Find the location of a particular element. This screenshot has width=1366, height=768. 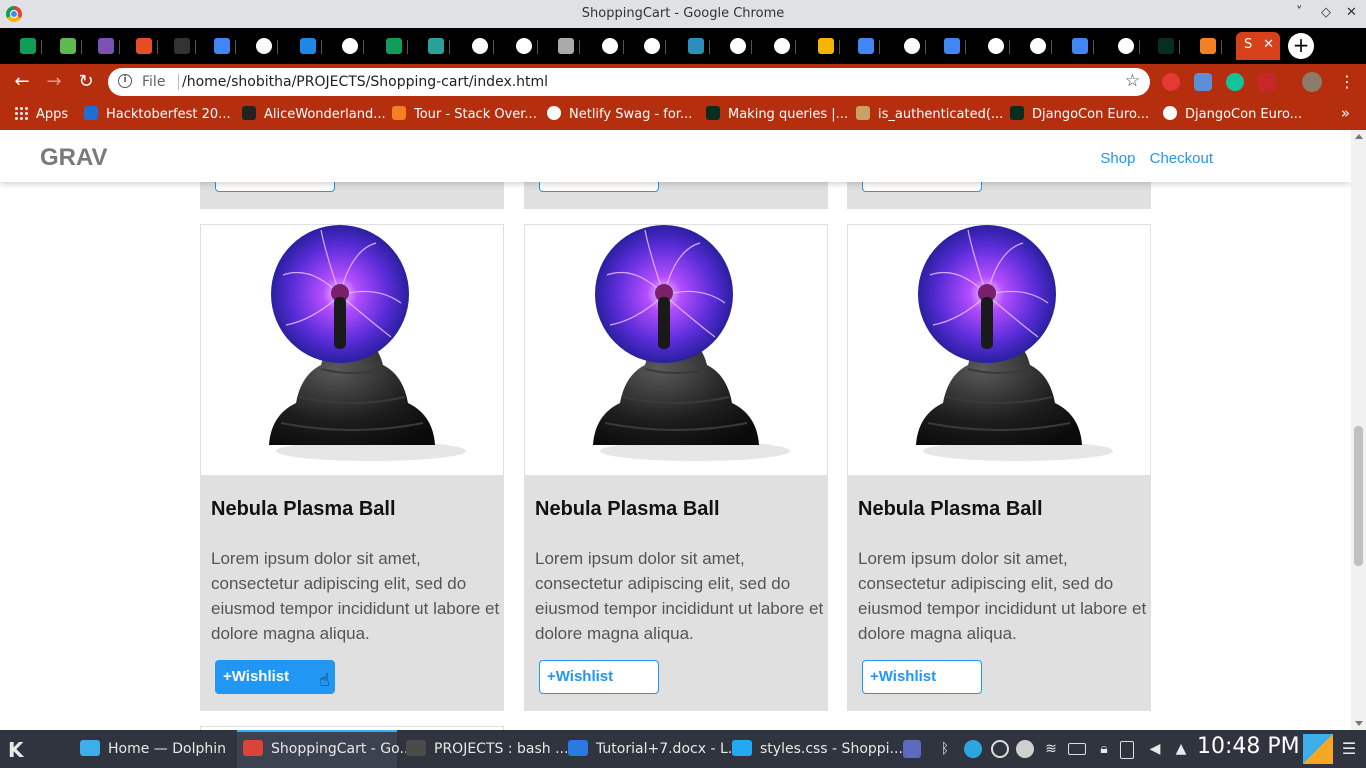

scroll-up-icon is located at coordinates (1359, 136).